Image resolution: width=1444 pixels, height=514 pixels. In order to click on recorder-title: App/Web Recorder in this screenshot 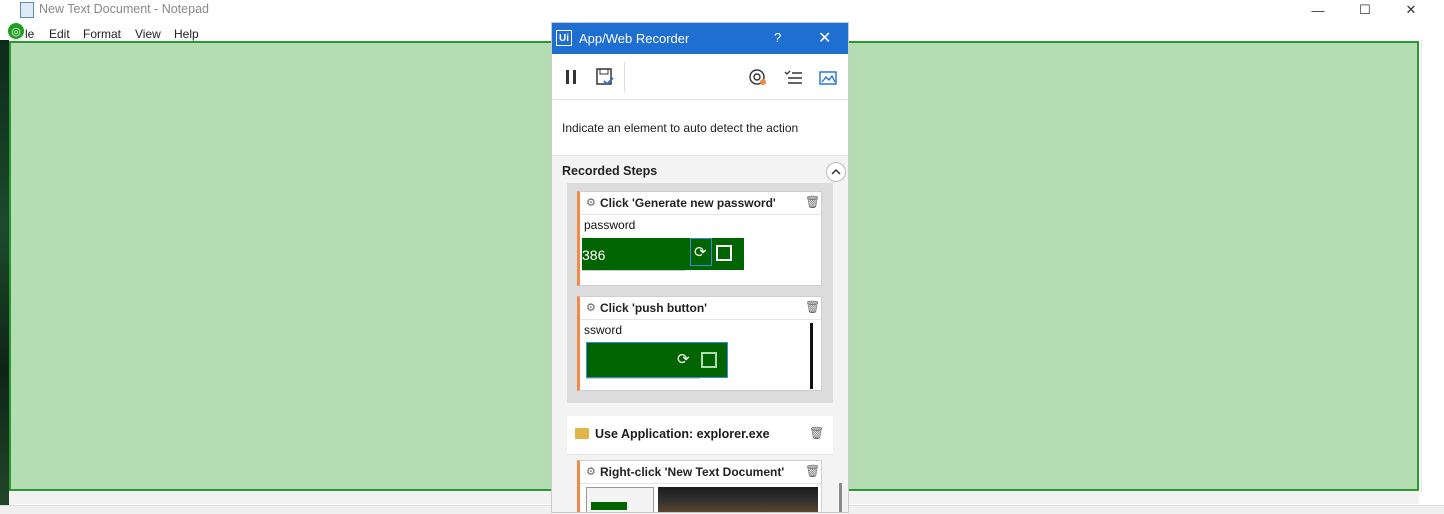, I will do `click(634, 38)`.